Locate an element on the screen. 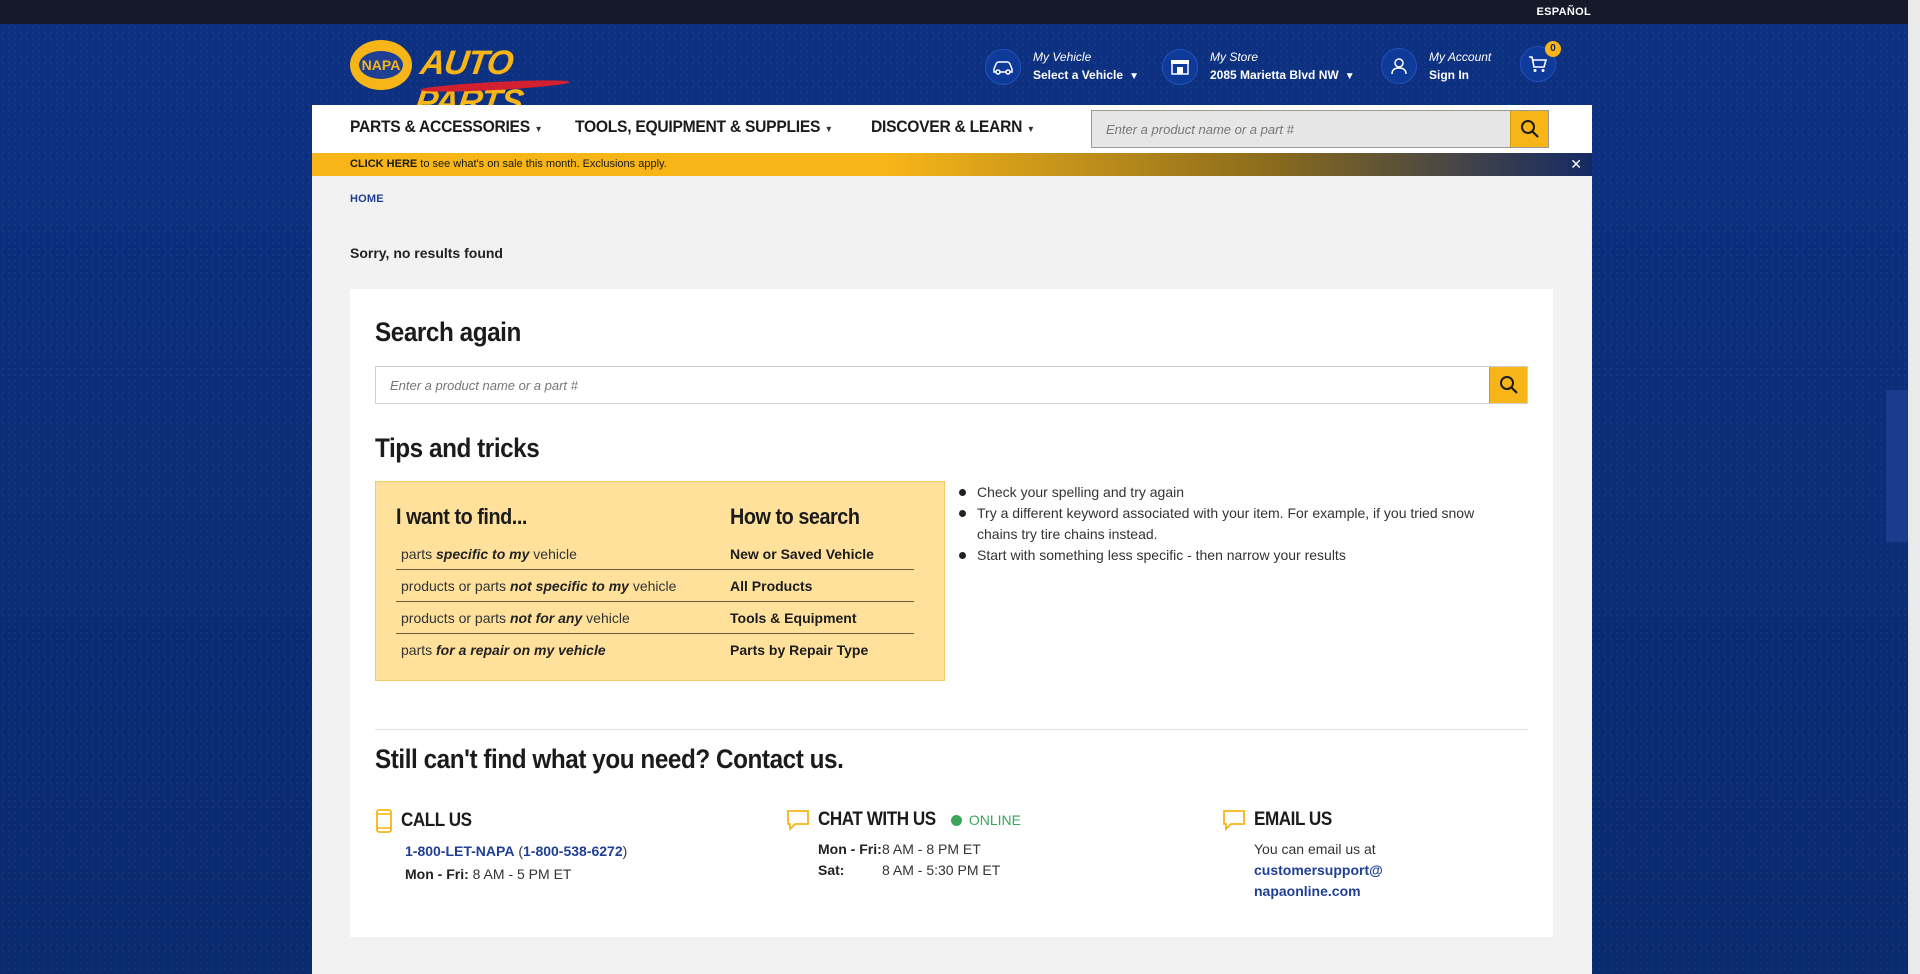  sign-in-link: Sign In is located at coordinates (1460, 75).